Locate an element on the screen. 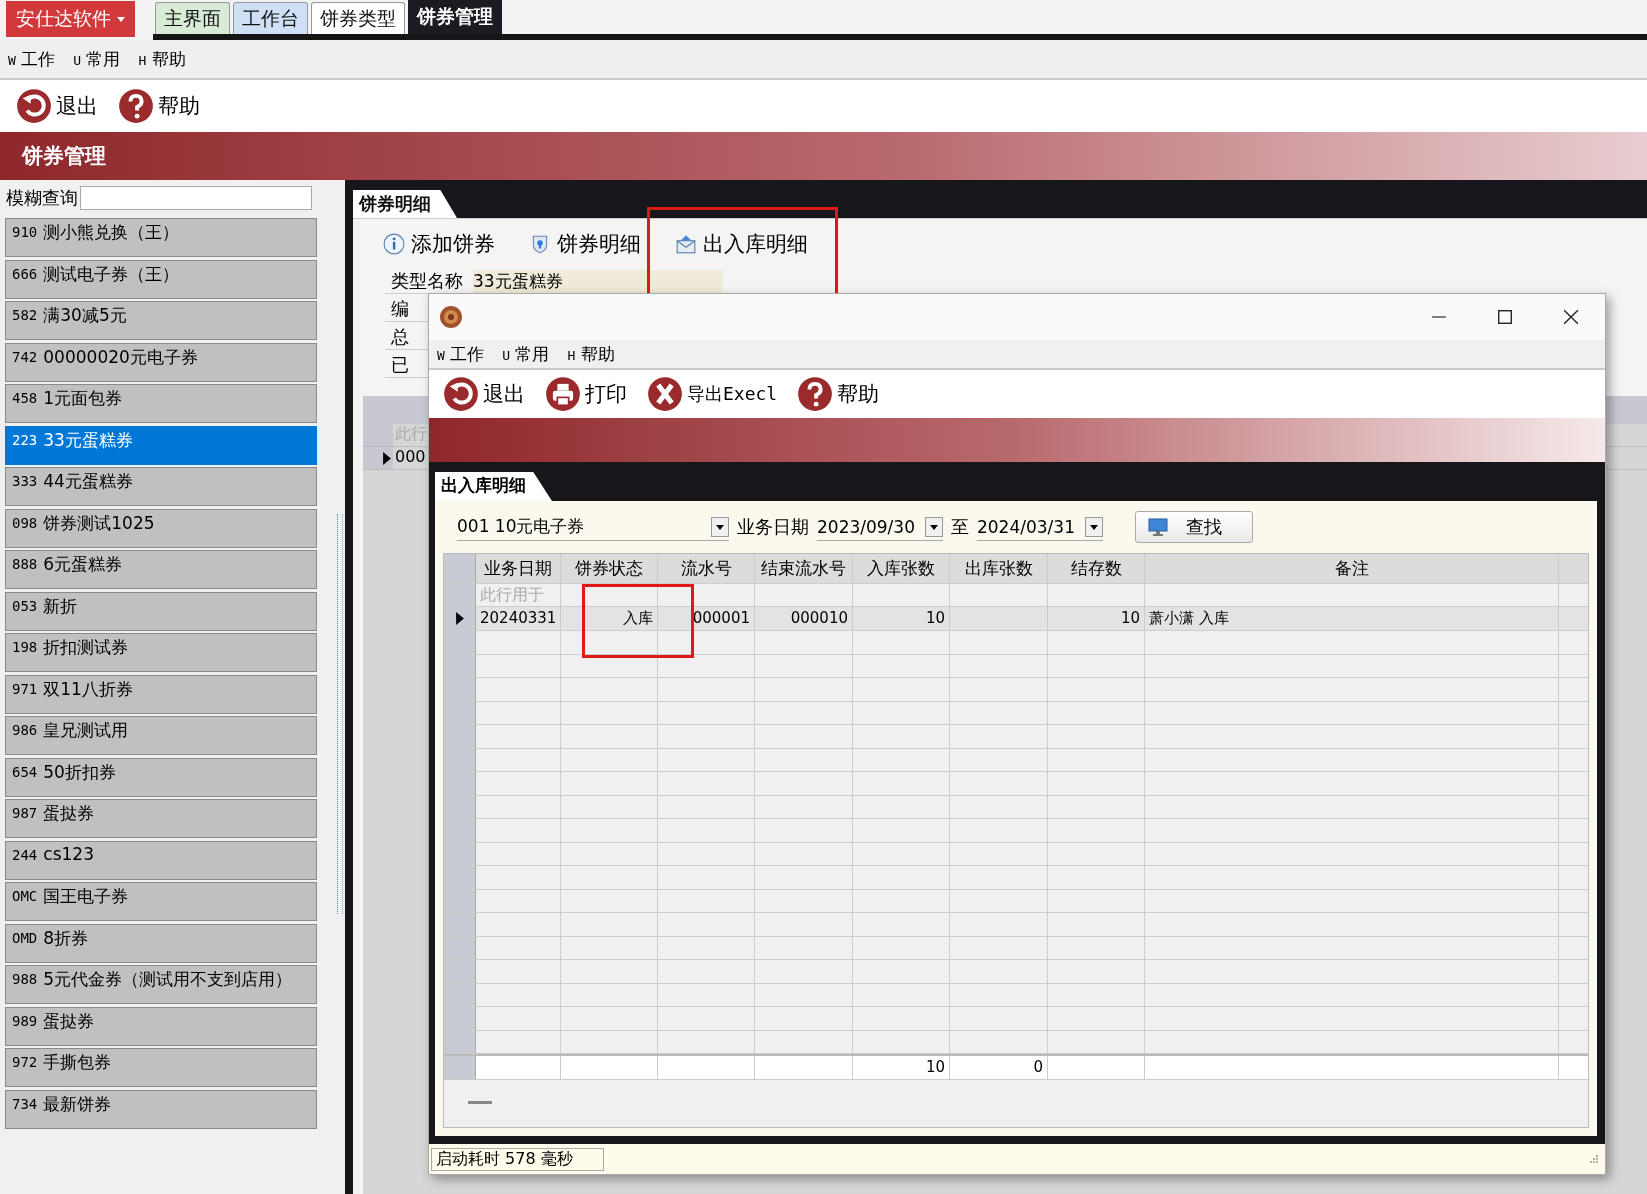 The width and height of the screenshot is (1647, 1194). x-icon is located at coordinates (665, 394).